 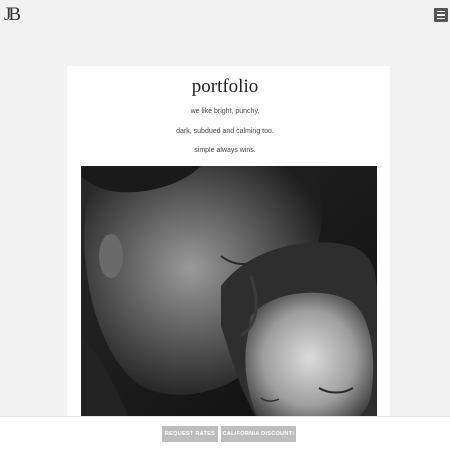 What do you see at coordinates (225, 131) in the screenshot?
I see `tagline-2: dark, subdued and calming too.` at bounding box center [225, 131].